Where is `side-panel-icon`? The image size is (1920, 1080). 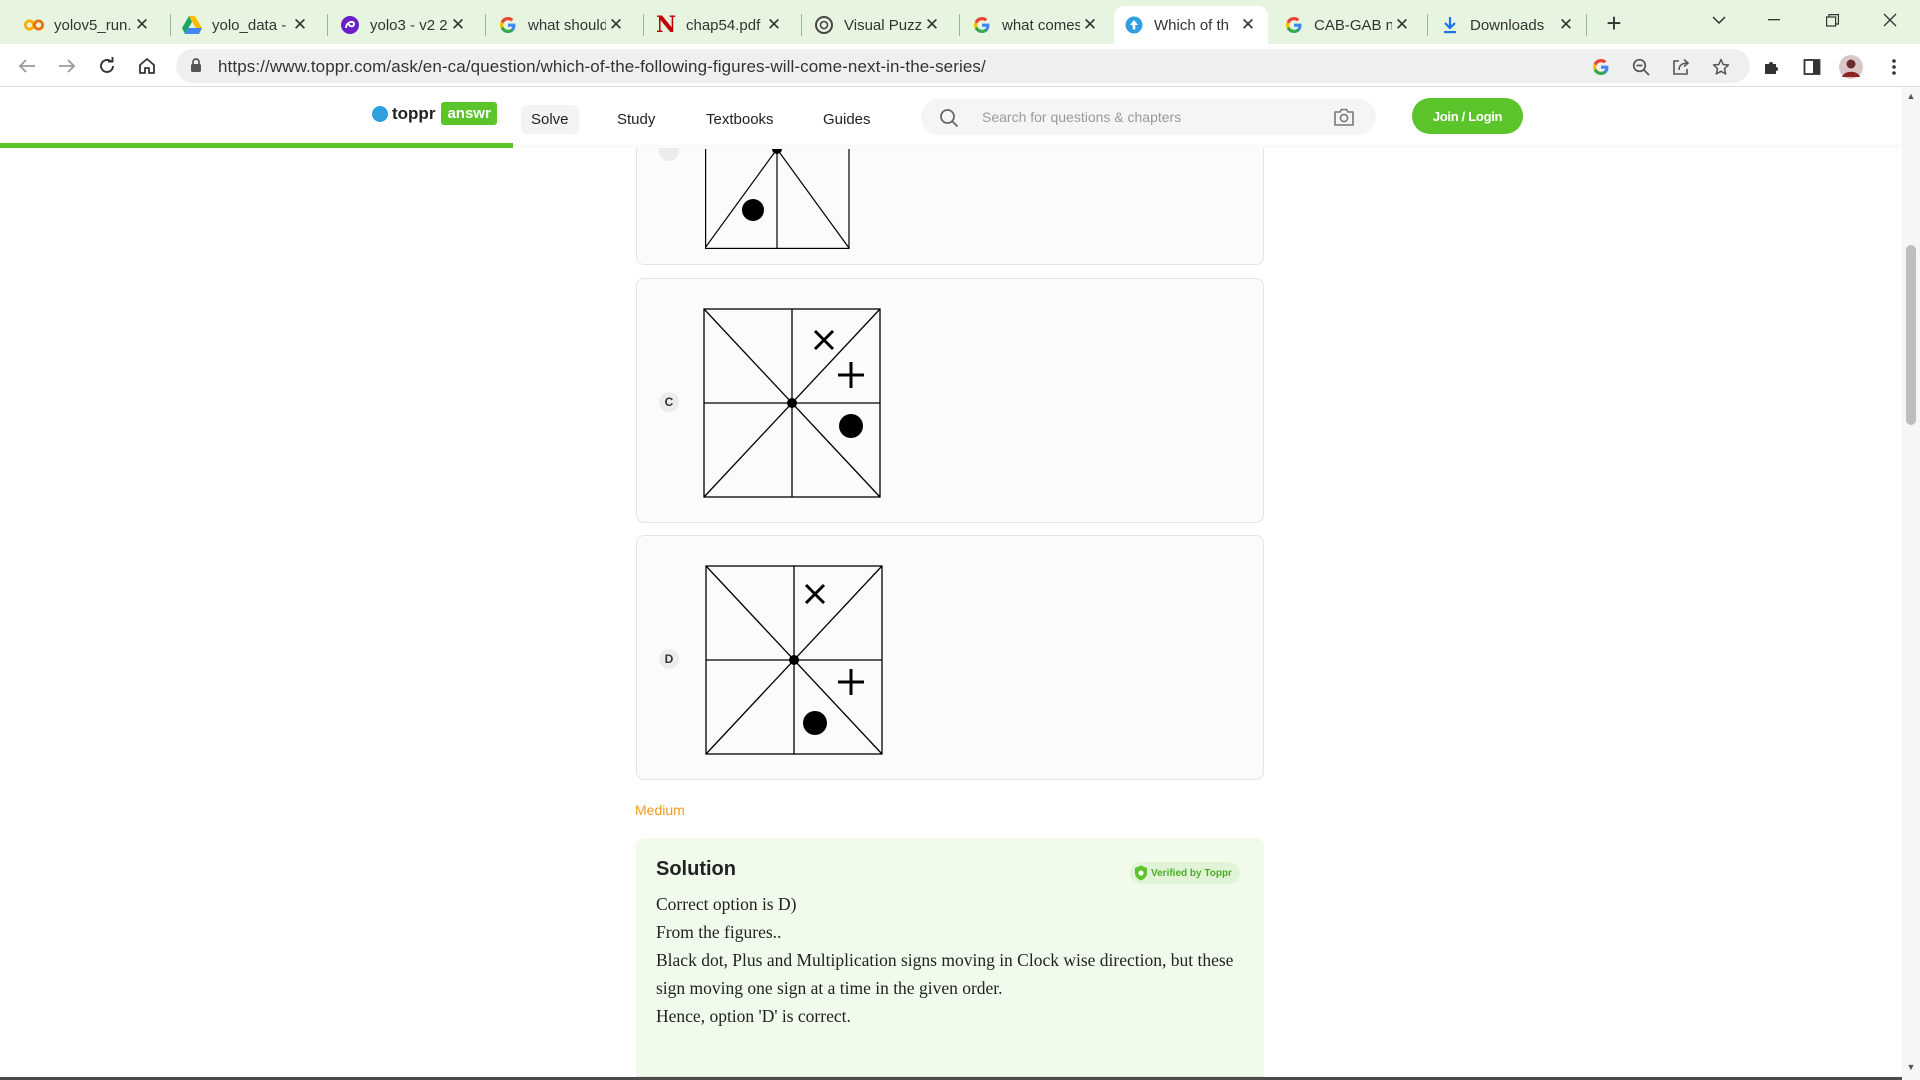 side-panel-icon is located at coordinates (1812, 67).